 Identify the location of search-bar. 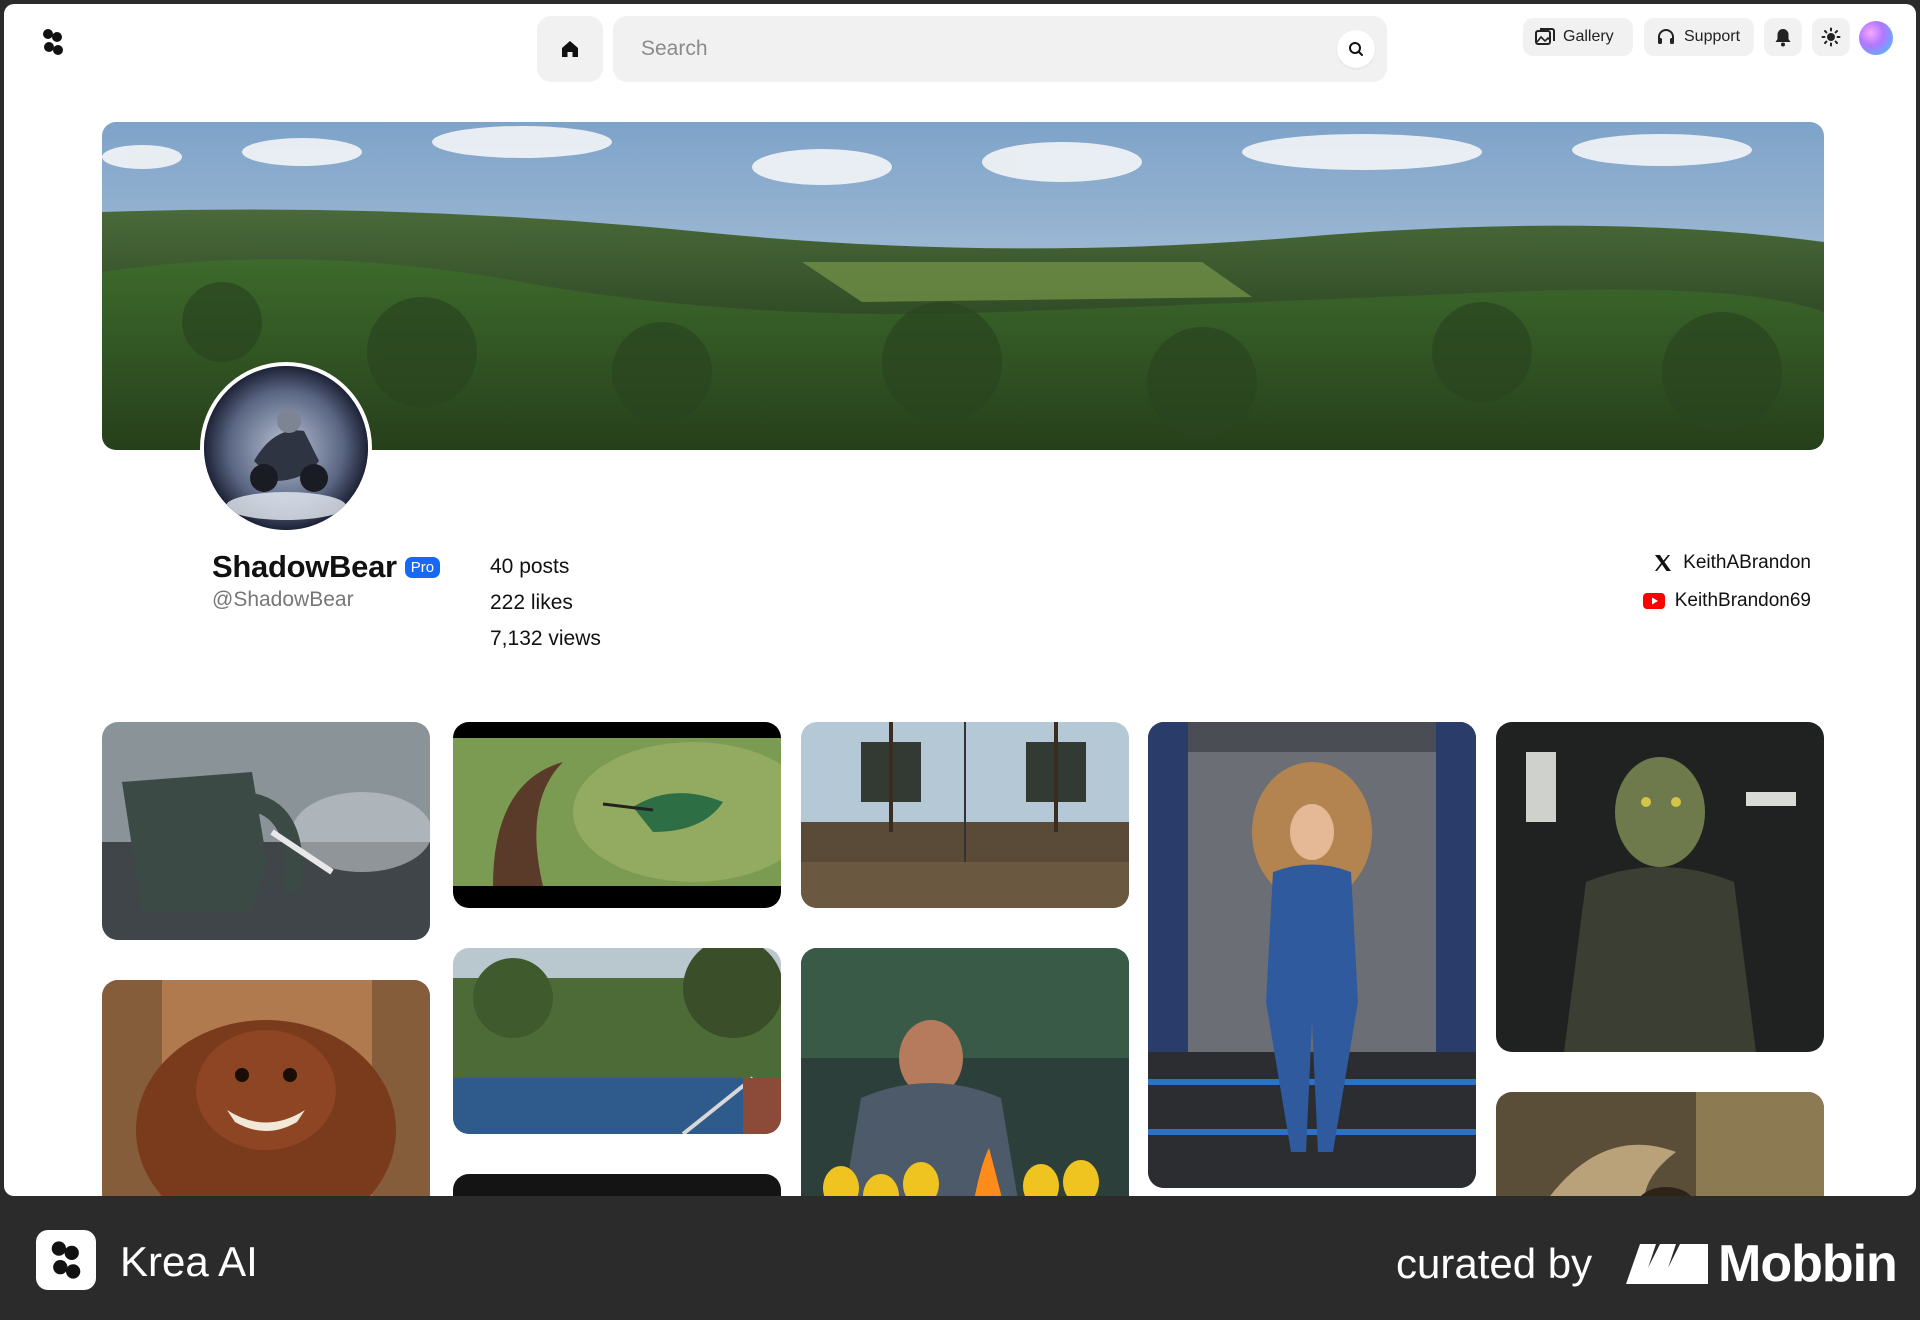
(1000, 49).